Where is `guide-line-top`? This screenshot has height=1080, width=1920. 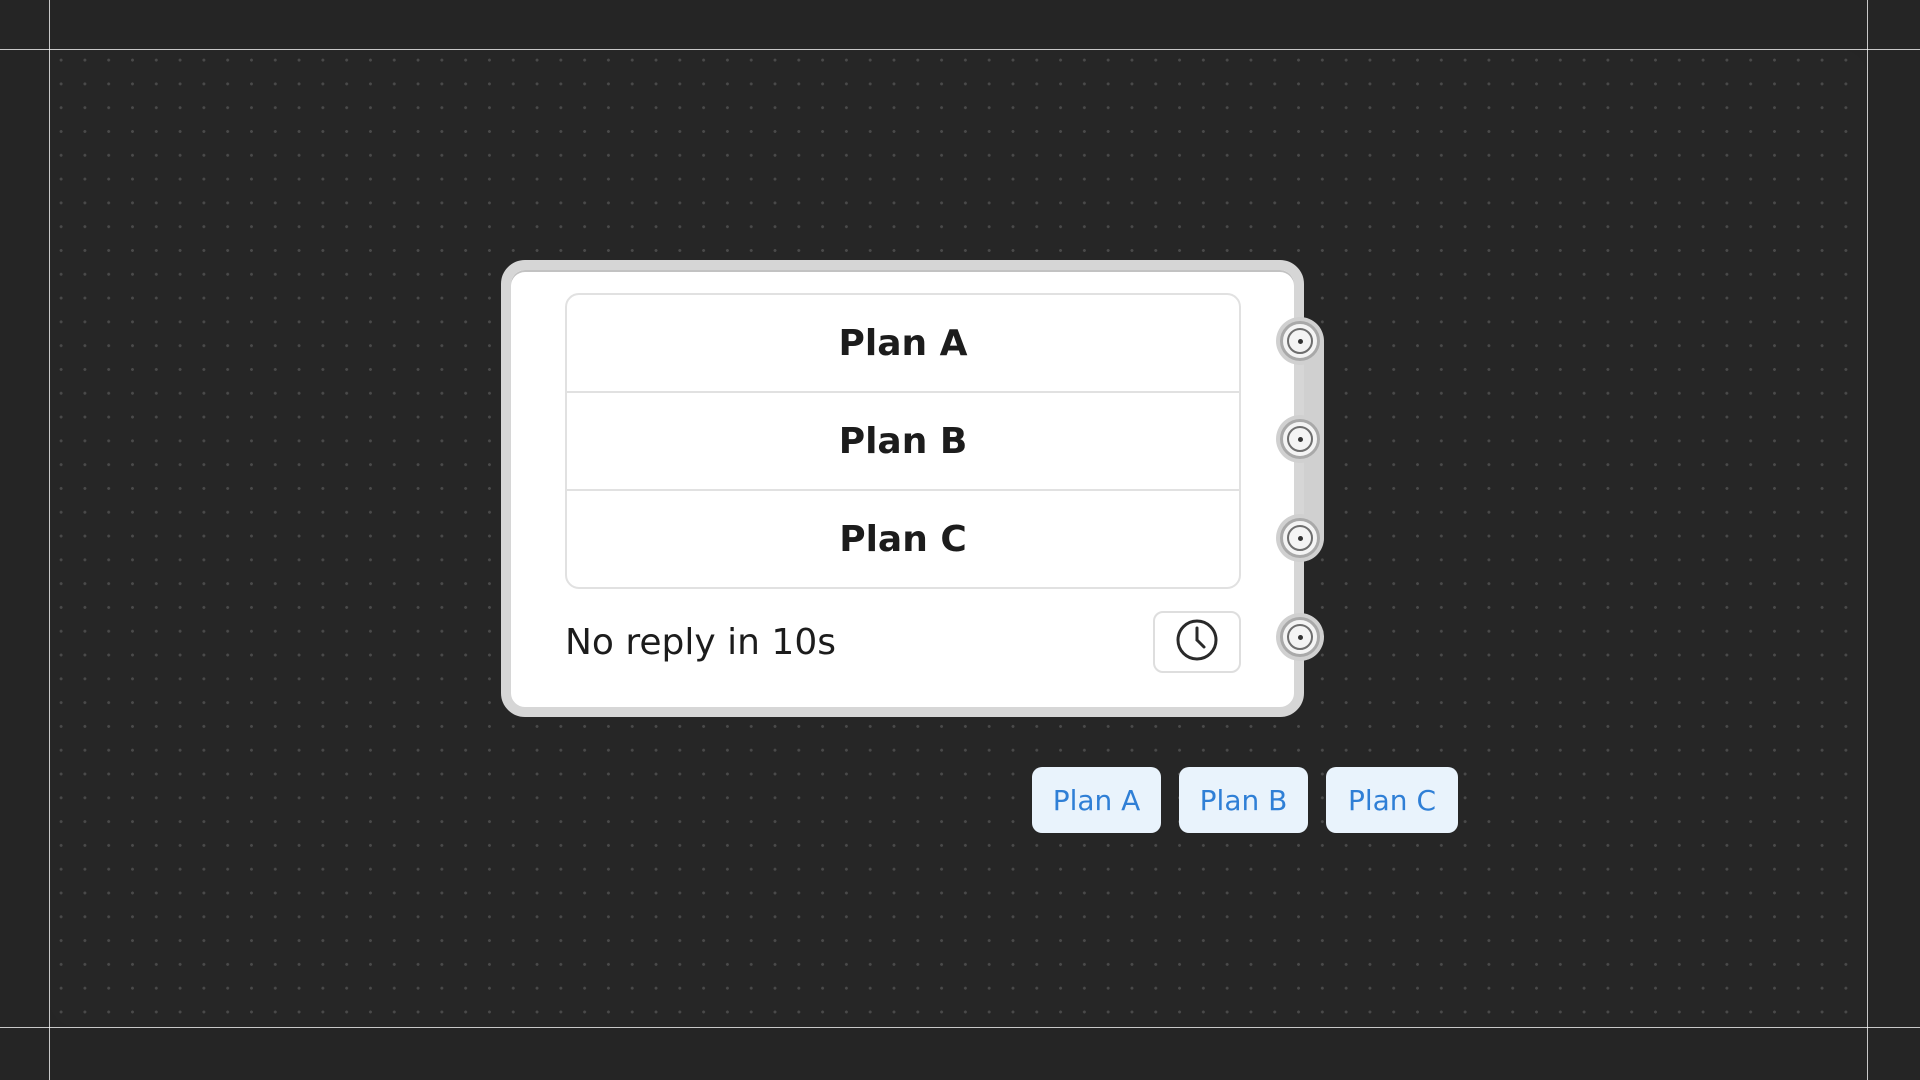 guide-line-top is located at coordinates (960, 49).